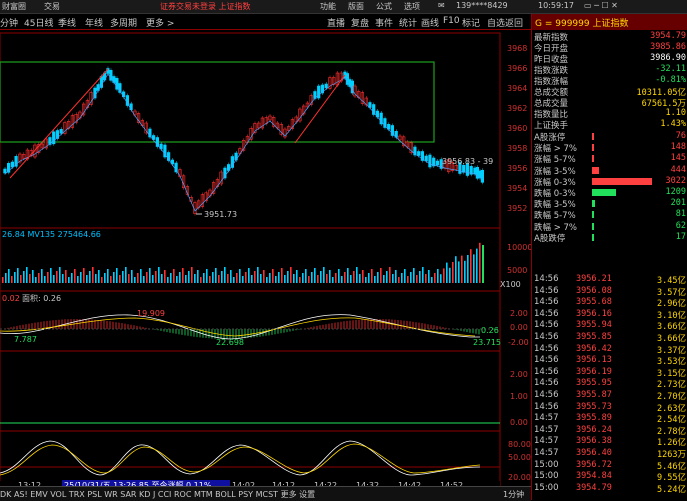  I want to click on btn-replay: 复盘, so click(360, 22).